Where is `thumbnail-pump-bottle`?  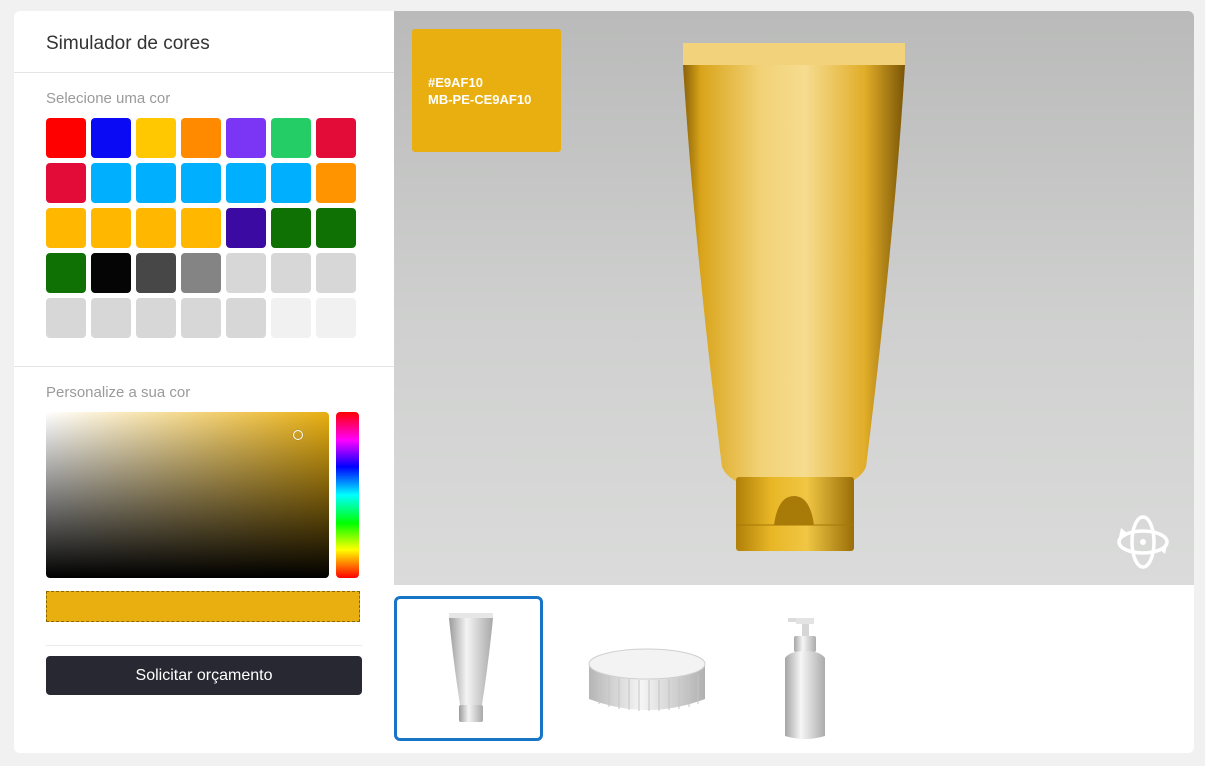 thumbnail-pump-bottle is located at coordinates (804, 668).